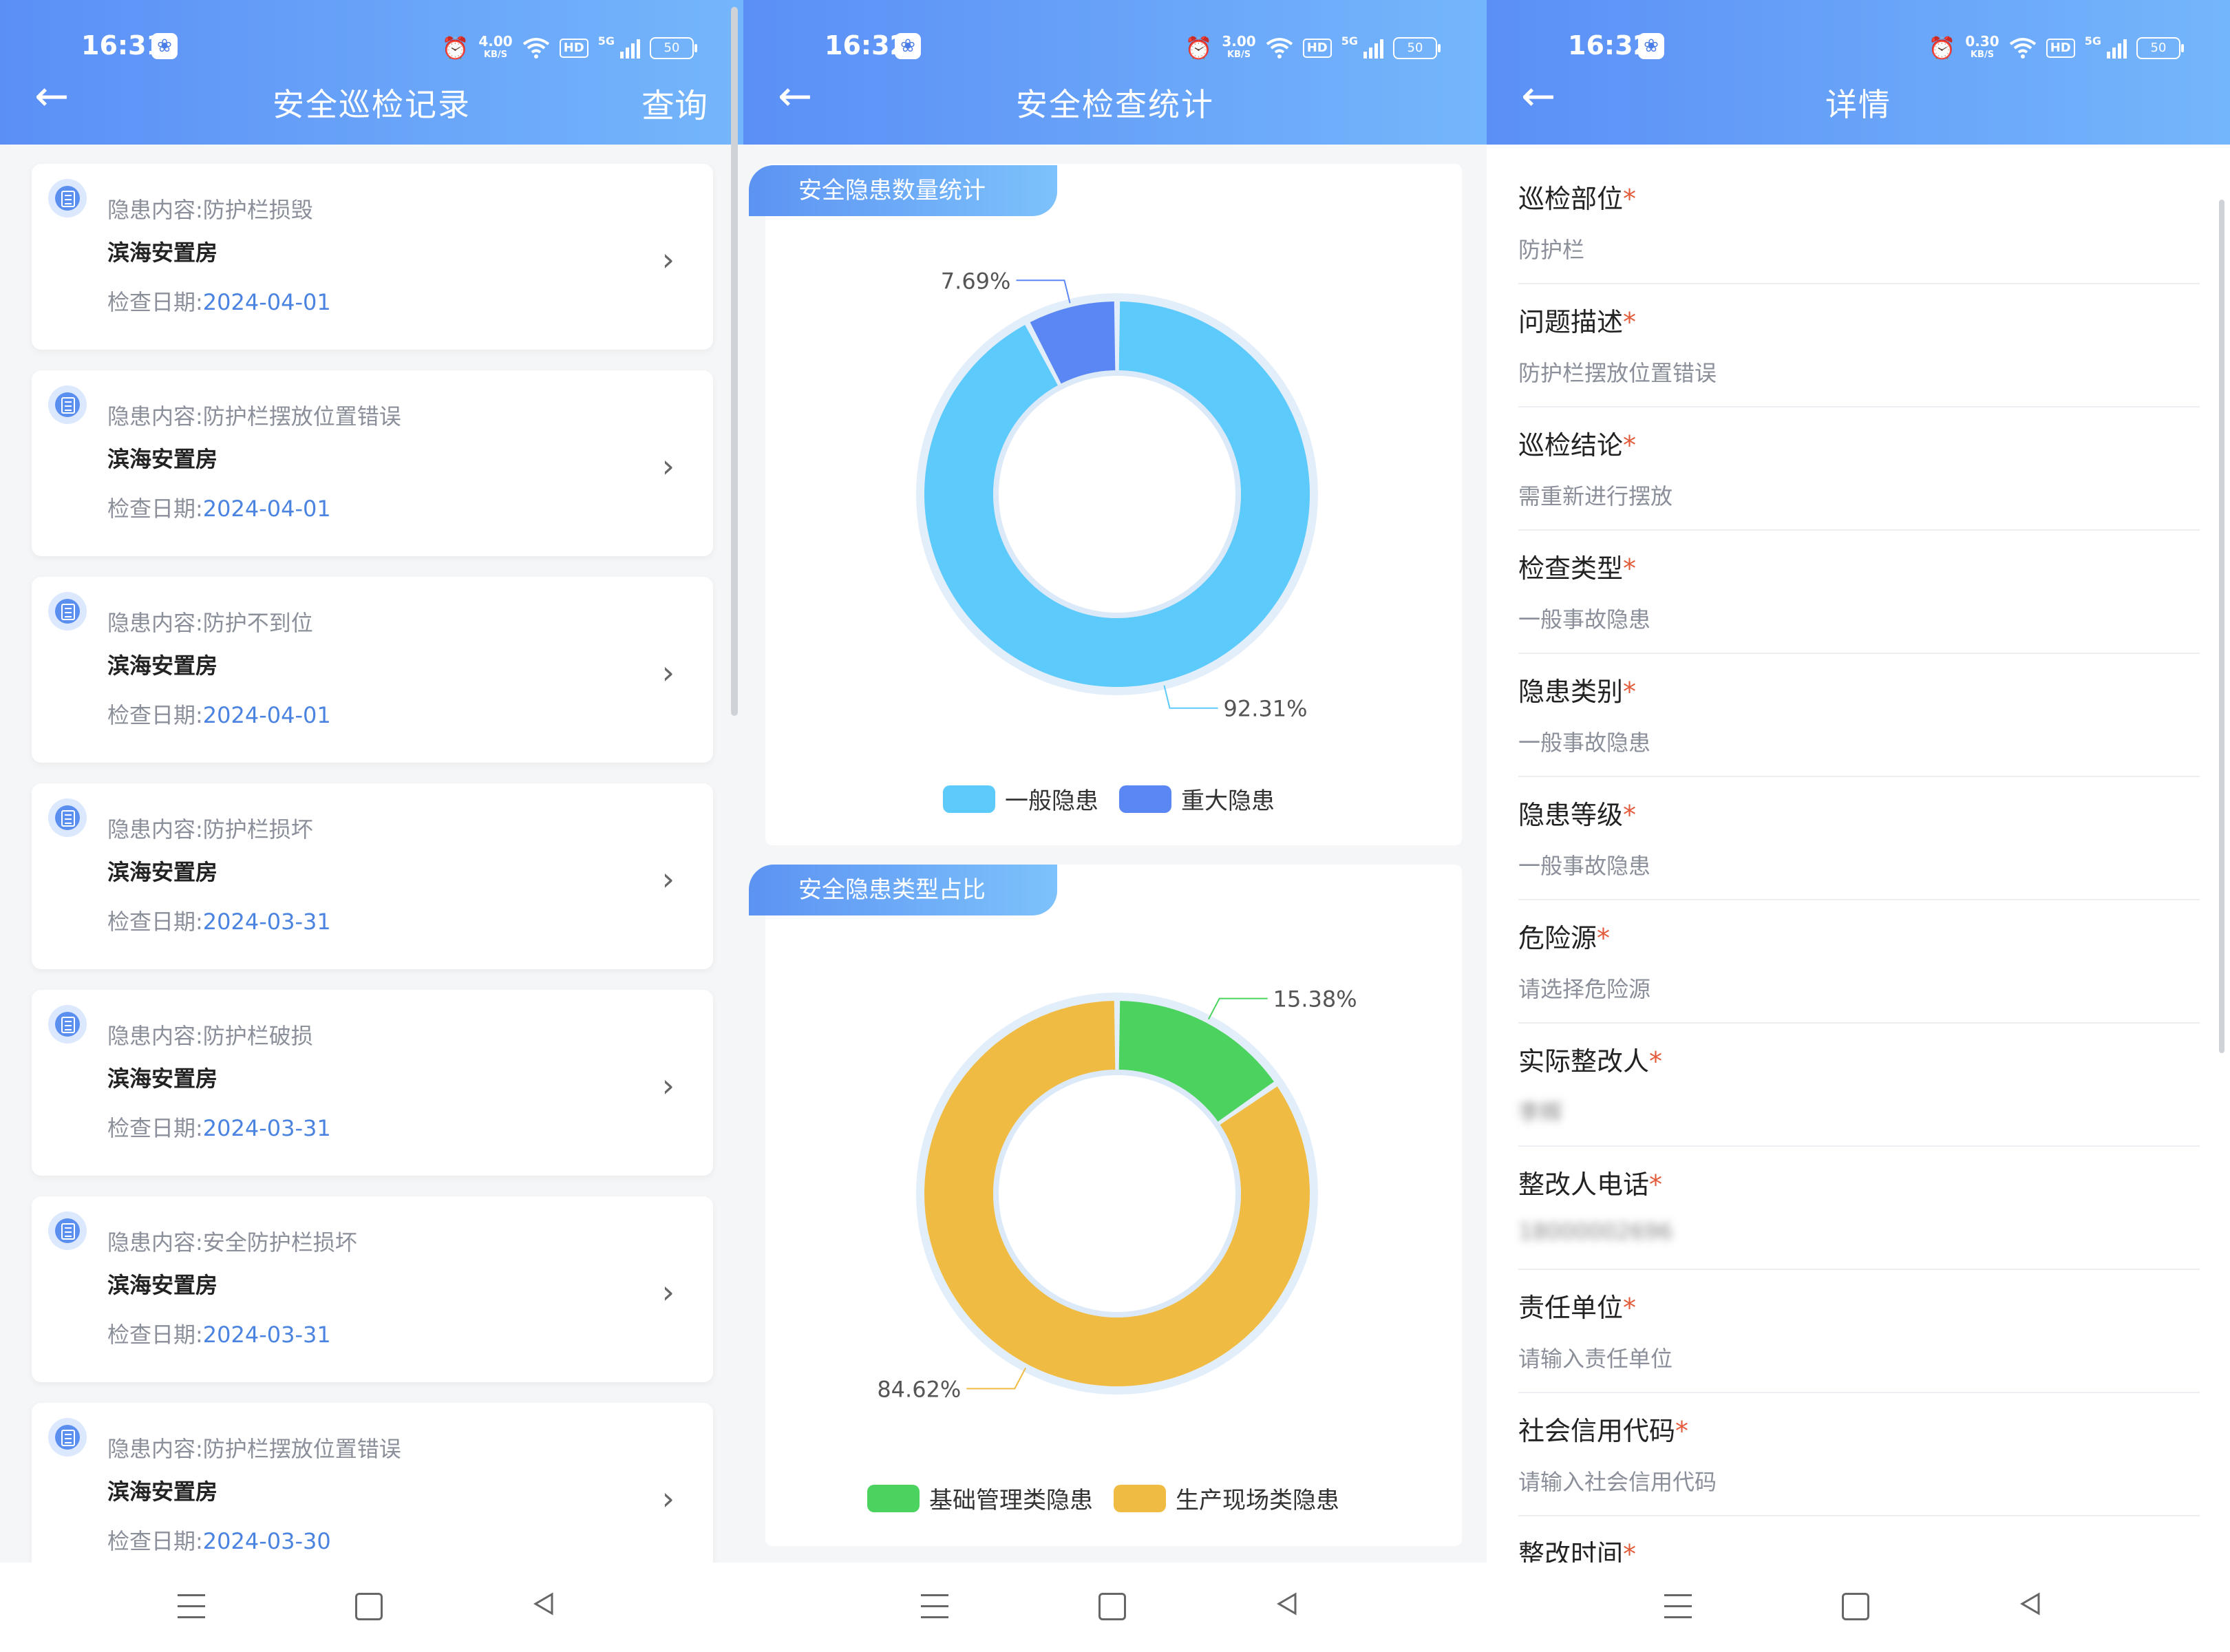 Image resolution: width=2230 pixels, height=1652 pixels. I want to click on legend-item: 一般隐患, so click(1020, 799).